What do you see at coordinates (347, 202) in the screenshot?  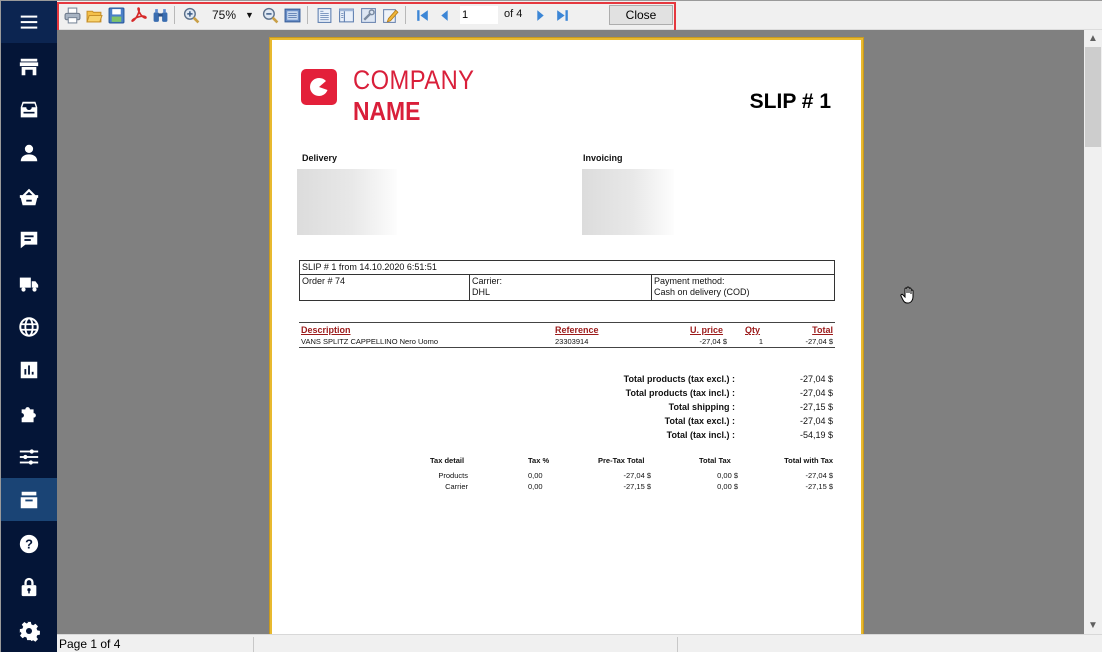 I see `delivery-address-redacted` at bounding box center [347, 202].